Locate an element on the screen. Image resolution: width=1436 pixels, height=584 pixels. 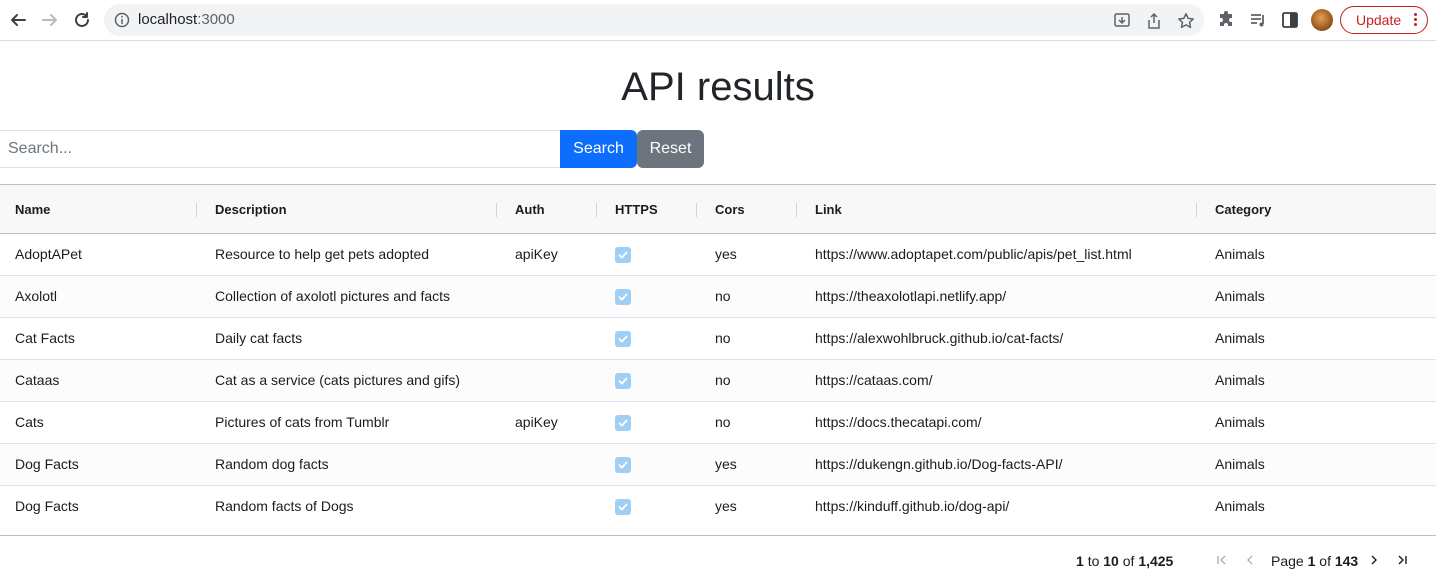
update-button: Update is located at coordinates (1384, 20).